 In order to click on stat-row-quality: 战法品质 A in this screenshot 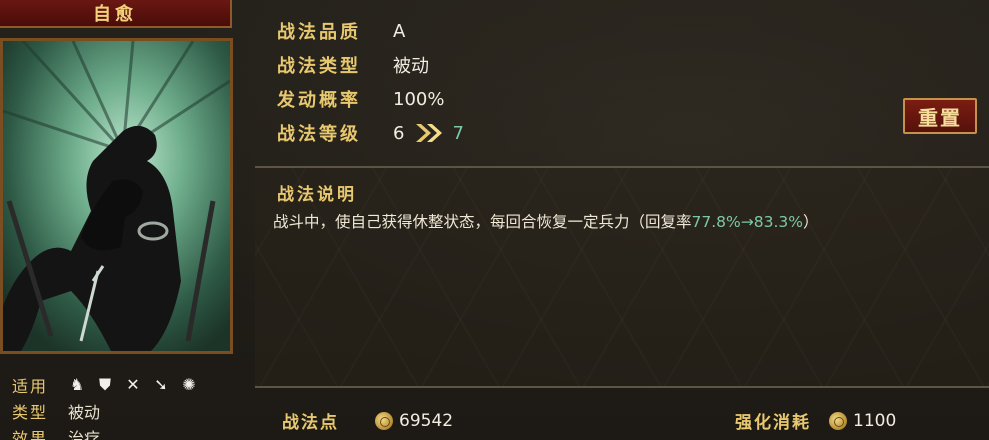, I will do `click(370, 31)`.